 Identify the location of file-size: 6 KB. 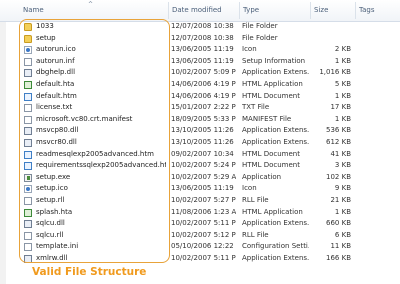
(342, 234).